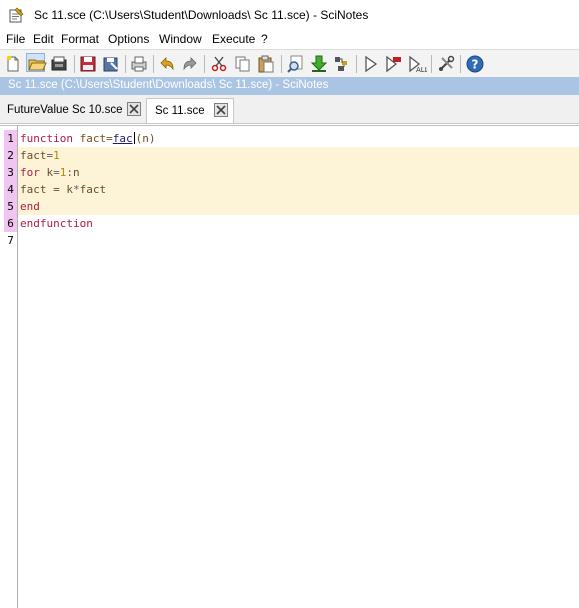 This screenshot has width=579, height=608. What do you see at coordinates (298, 155) in the screenshot?
I see `code-line-2: fact=1` at bounding box center [298, 155].